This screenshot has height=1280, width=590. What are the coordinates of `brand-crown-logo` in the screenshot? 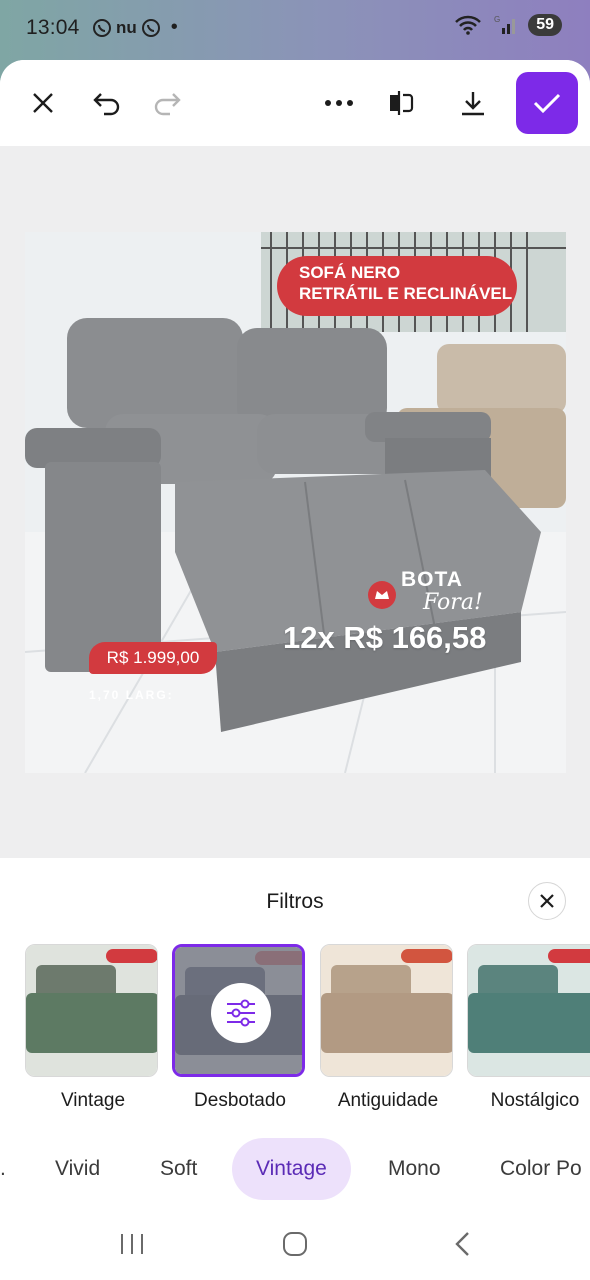 It's located at (382, 595).